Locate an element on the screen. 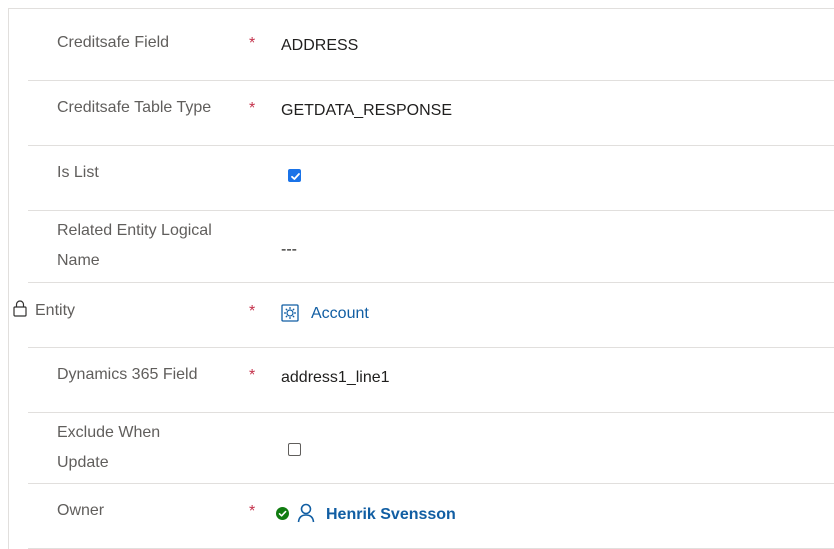  creditsafe-field-value: ADDRESS is located at coordinates (319, 46).